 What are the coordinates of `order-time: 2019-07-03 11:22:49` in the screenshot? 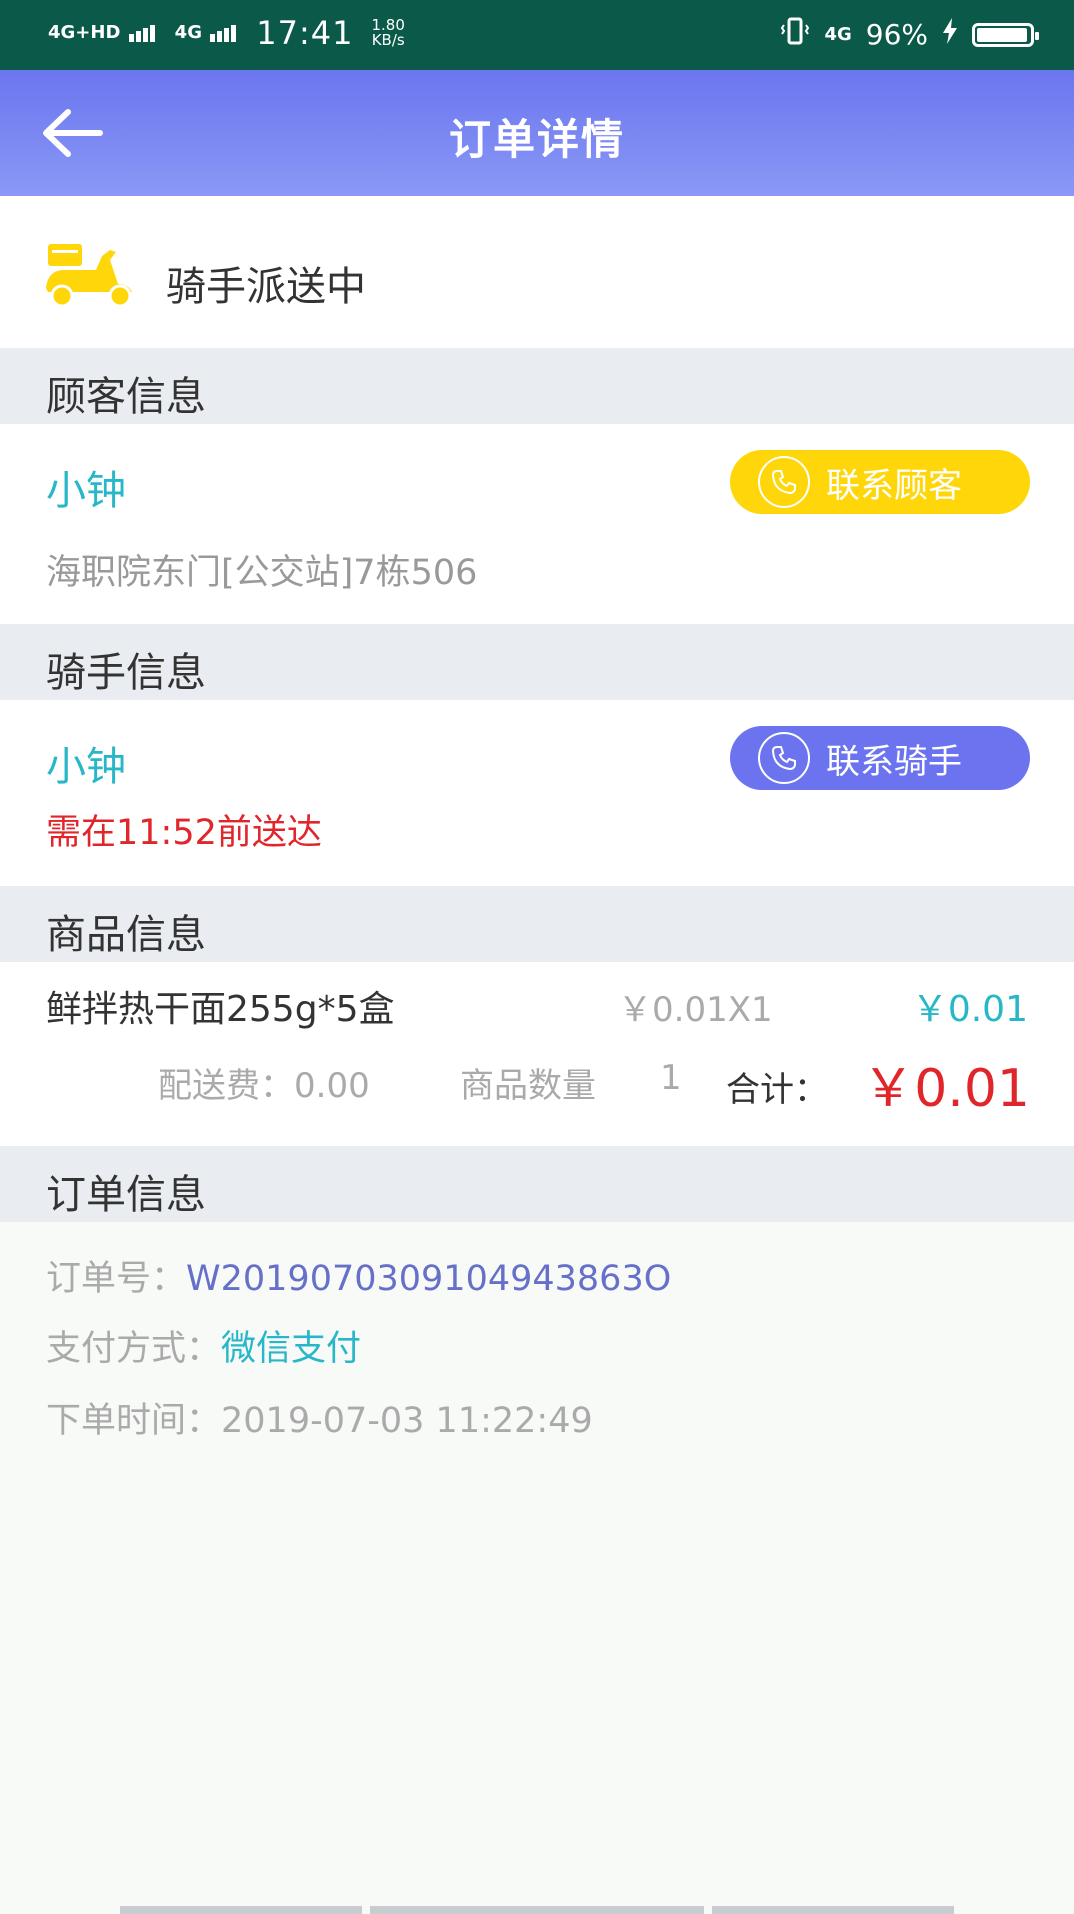 It's located at (407, 1421).